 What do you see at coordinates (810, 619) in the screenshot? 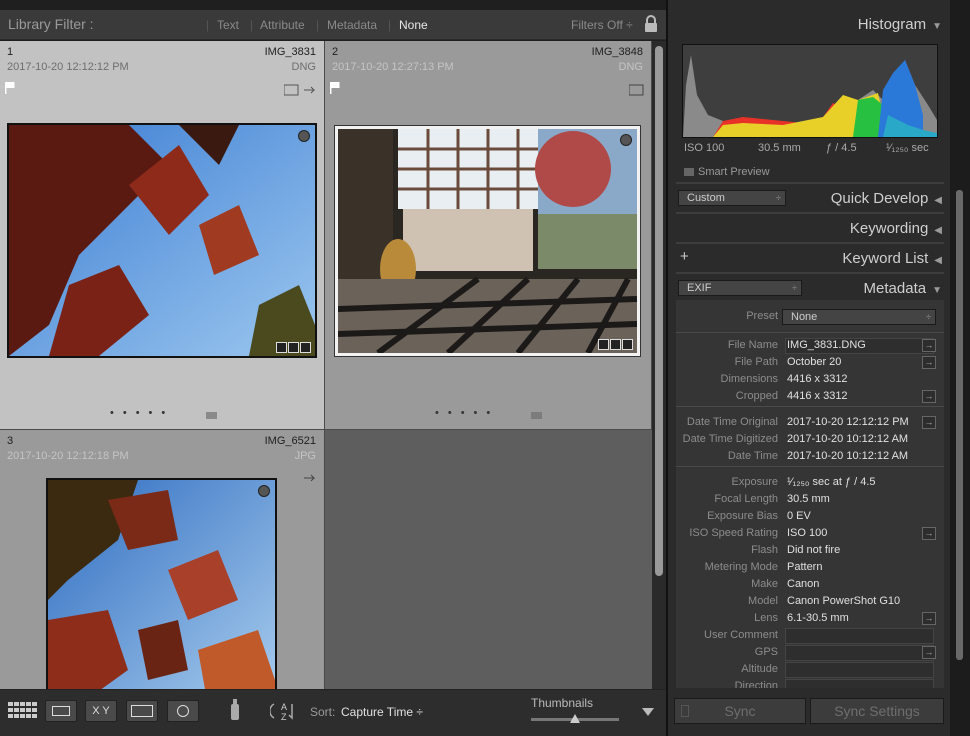
I see `metadata-row-lens: Lens 6.1-30.5 mm →` at bounding box center [810, 619].